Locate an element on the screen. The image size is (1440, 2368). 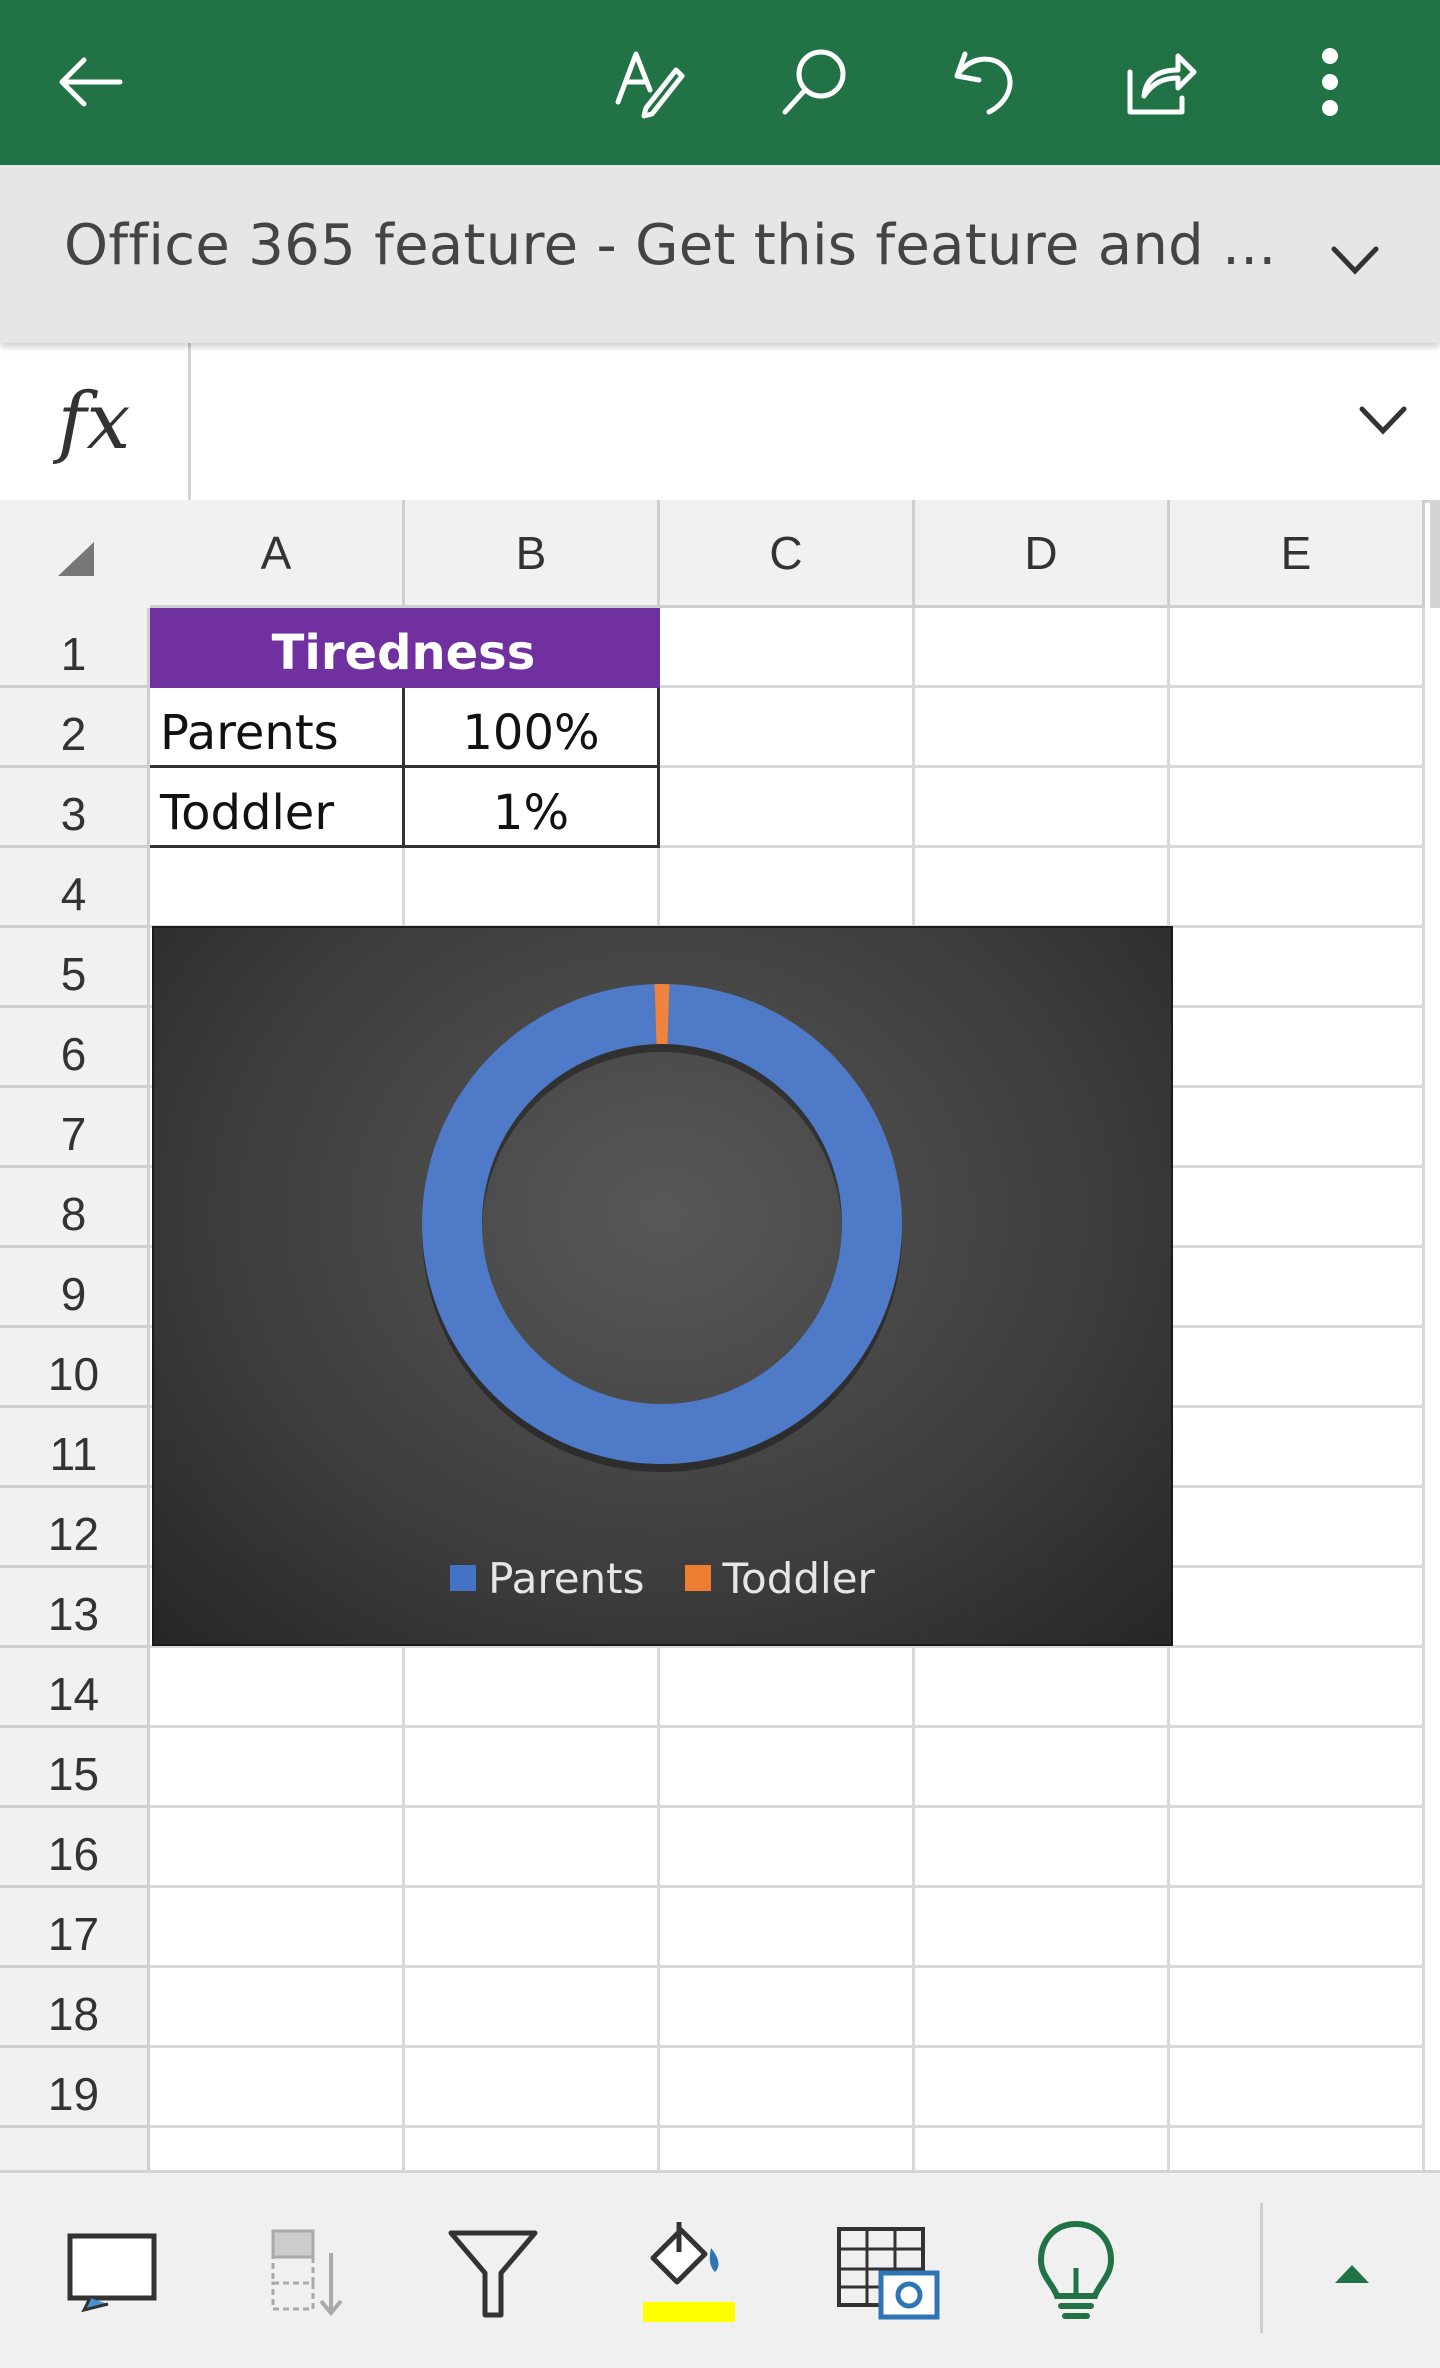
cell-c18 is located at coordinates (787, 2008).